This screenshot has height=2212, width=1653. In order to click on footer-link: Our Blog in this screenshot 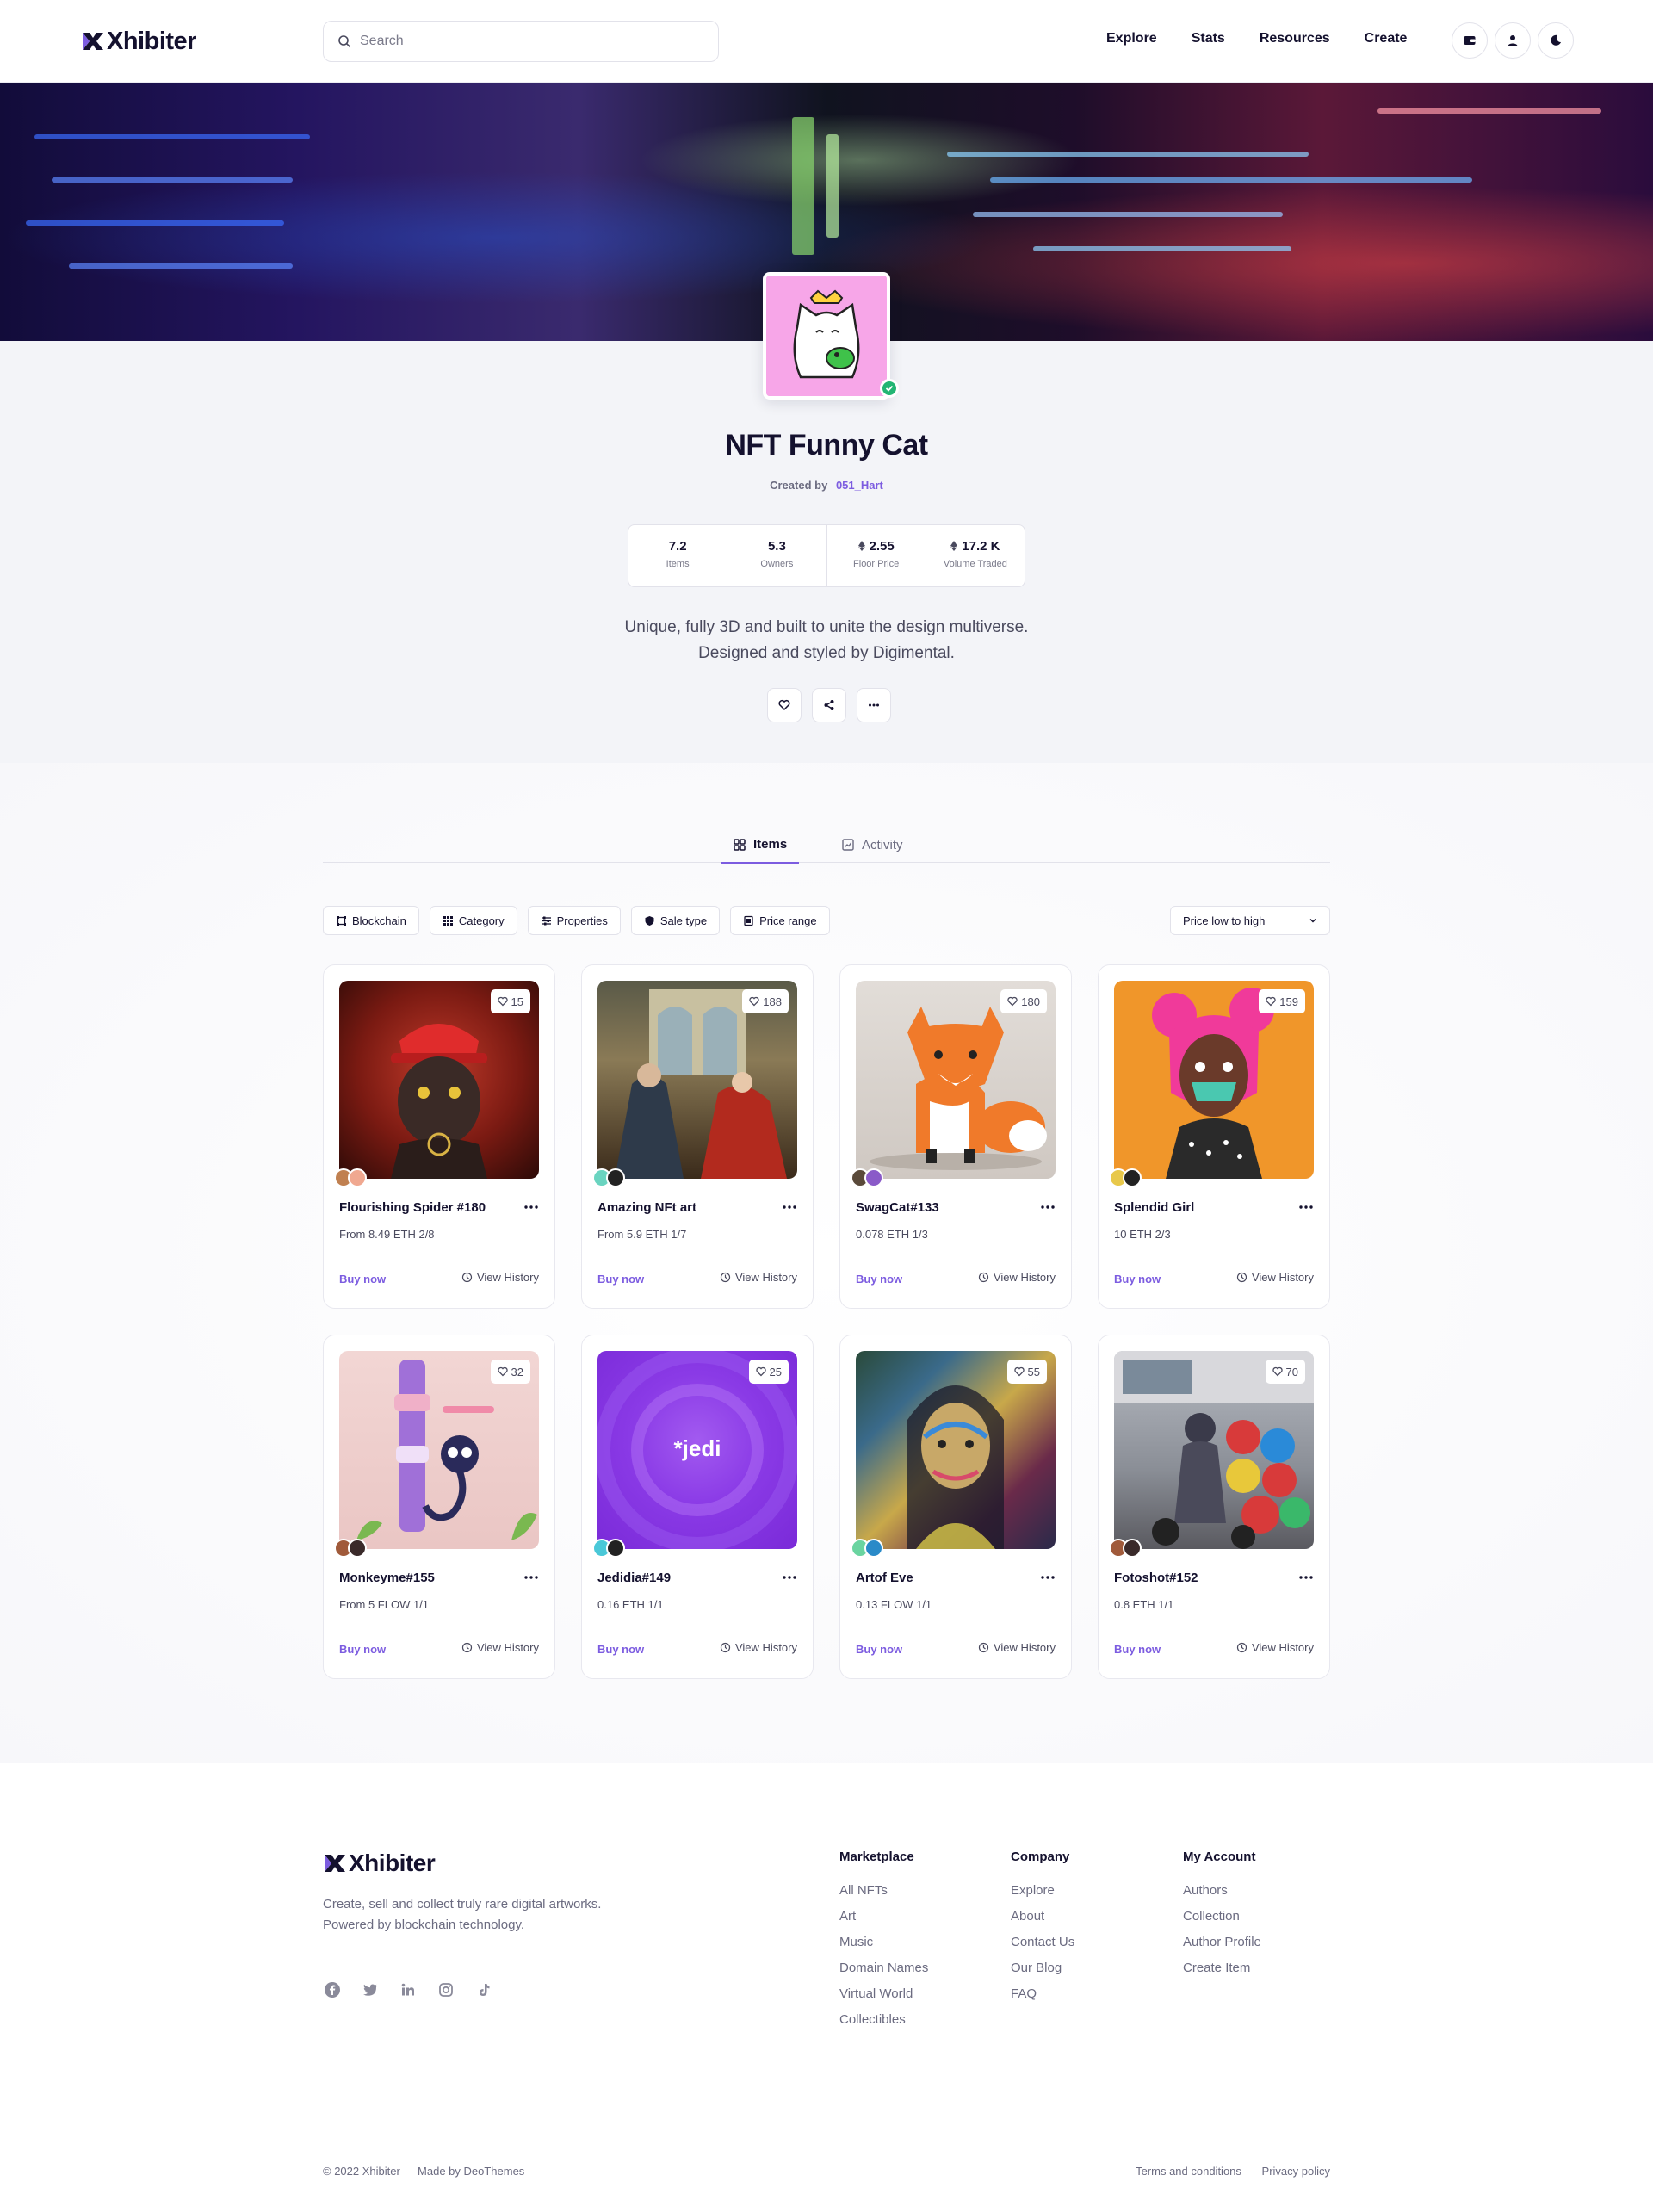, I will do `click(1042, 1968)`.